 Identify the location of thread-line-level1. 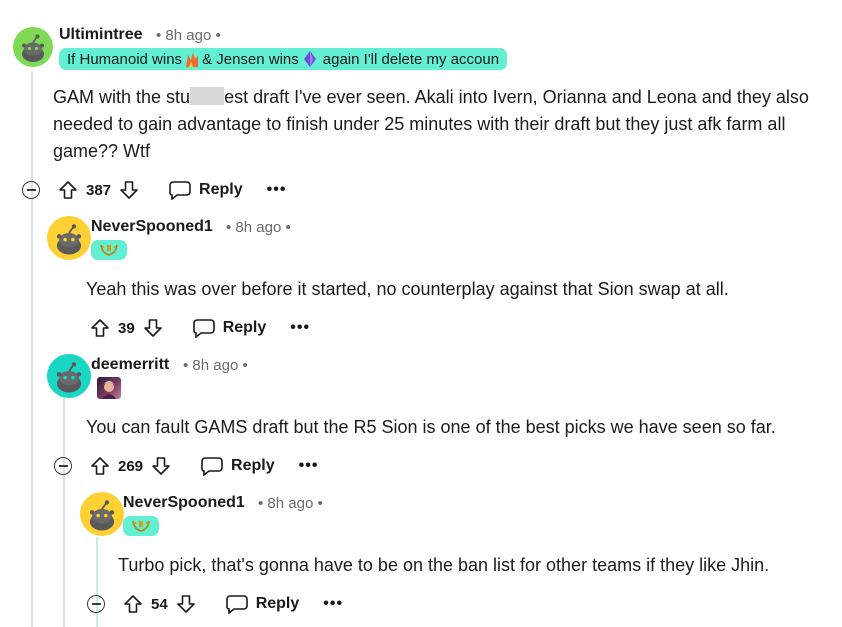
(64, 512).